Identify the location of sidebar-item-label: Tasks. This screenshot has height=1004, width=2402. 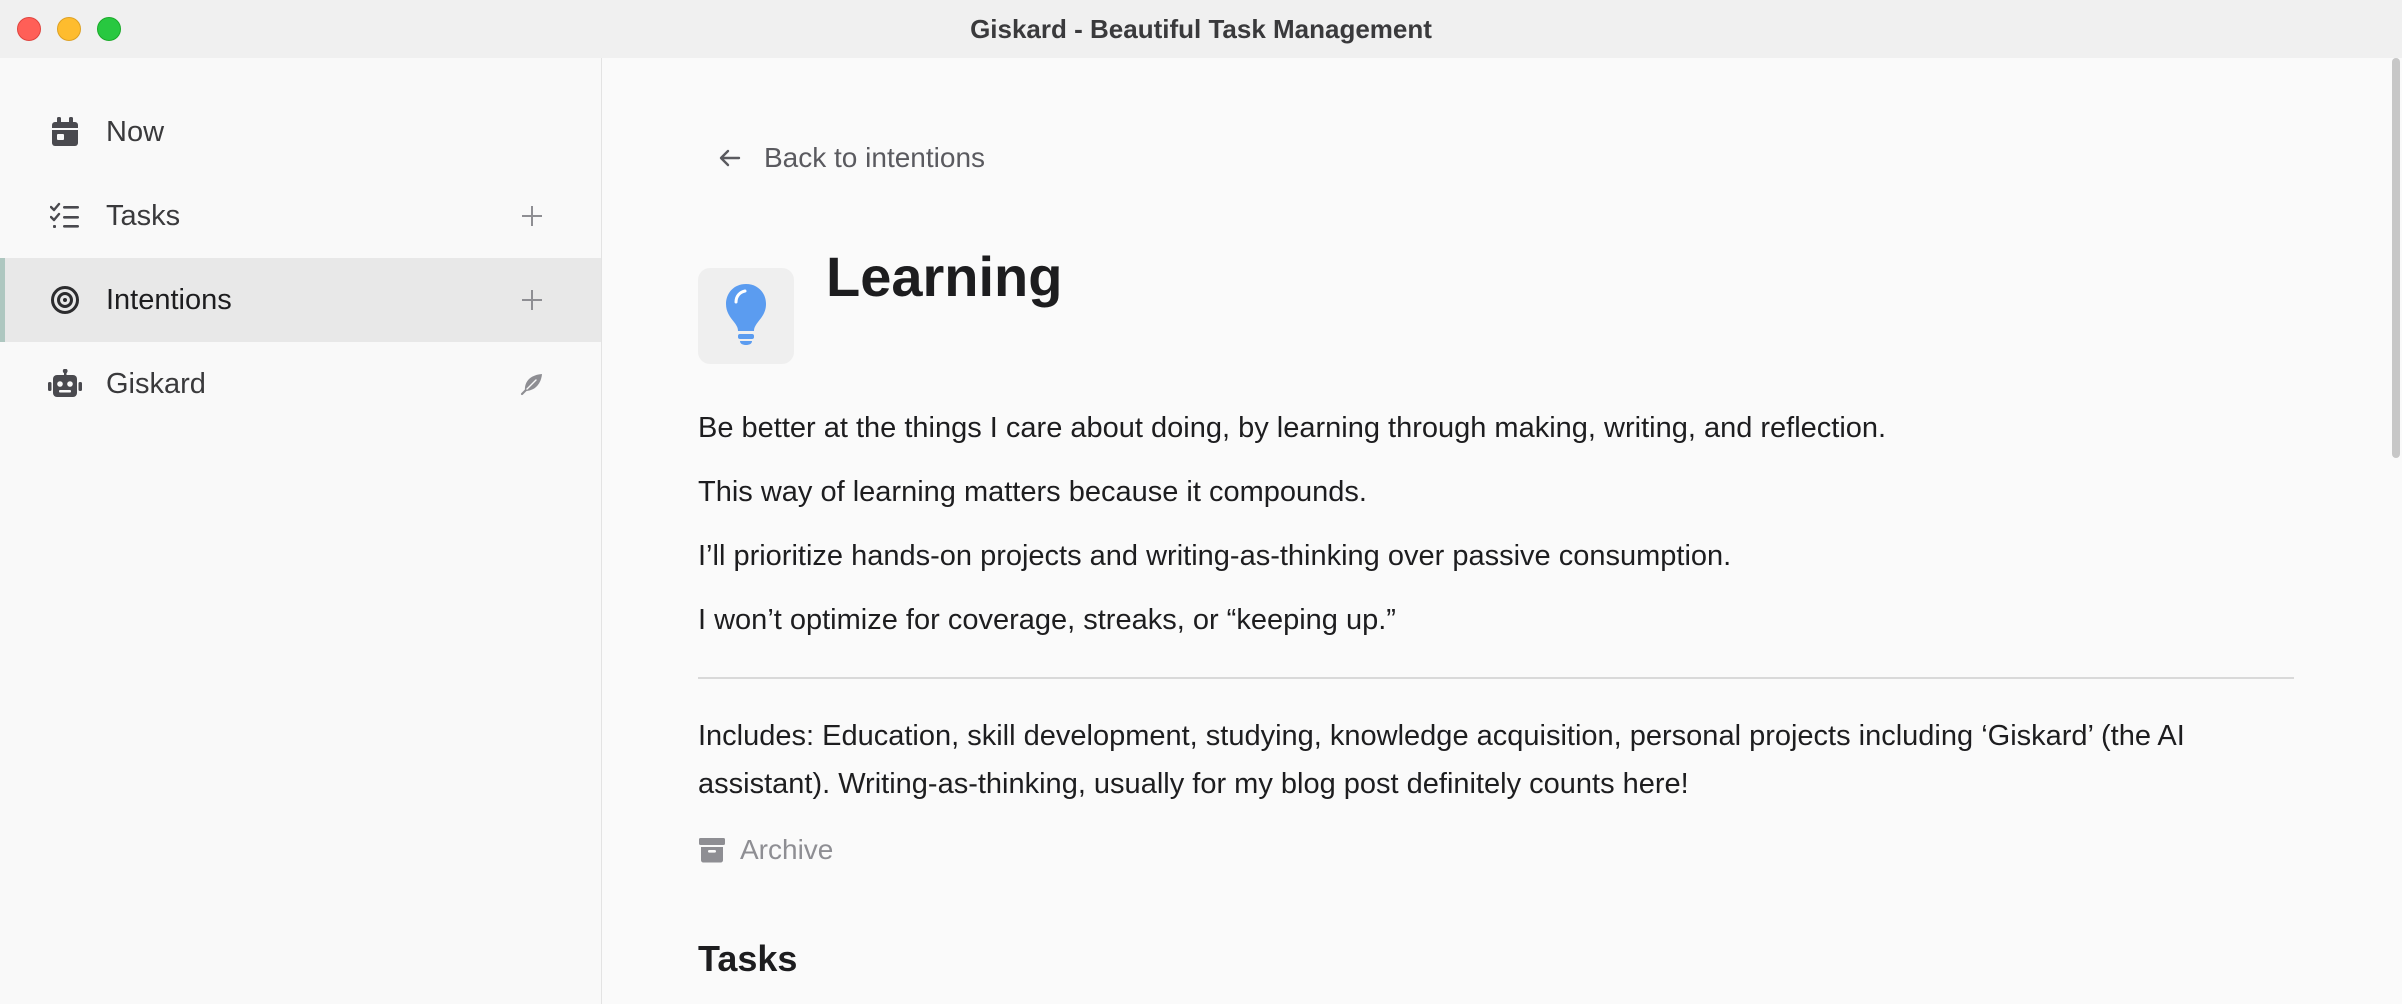
(143, 215).